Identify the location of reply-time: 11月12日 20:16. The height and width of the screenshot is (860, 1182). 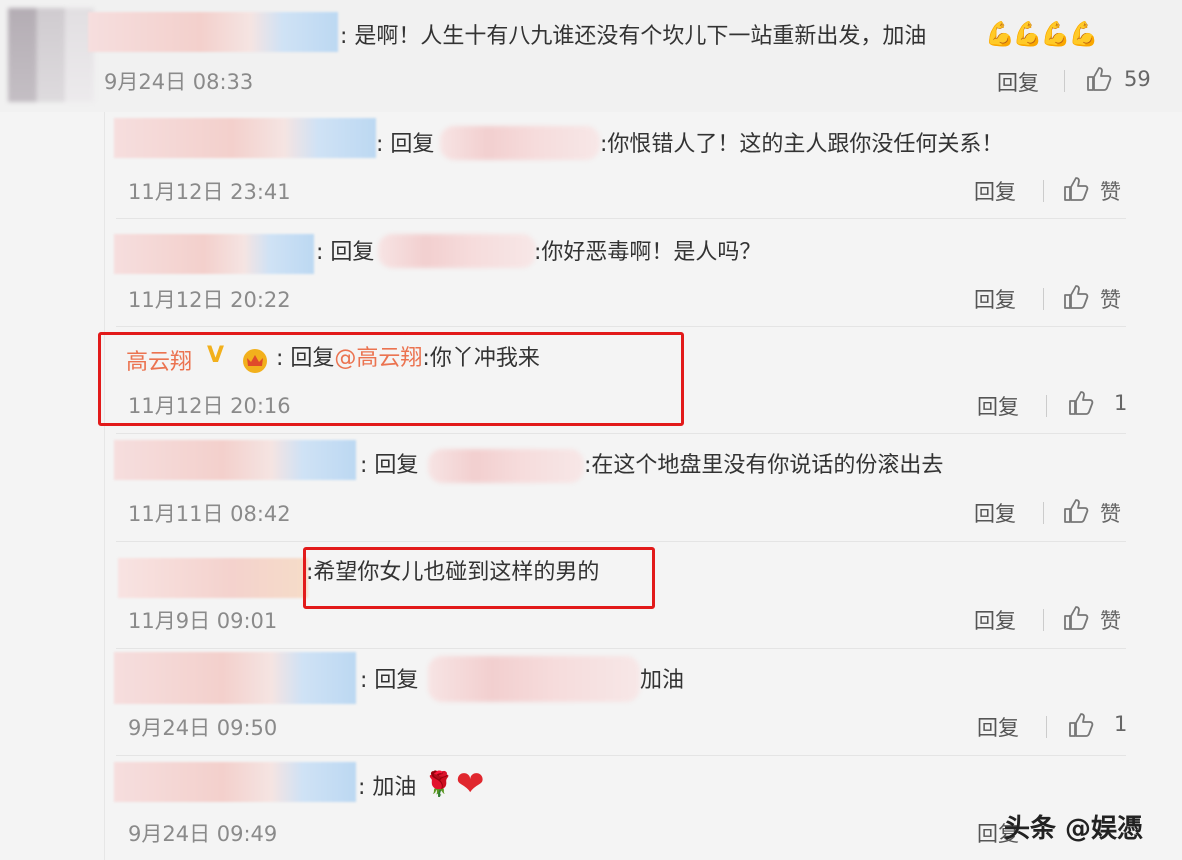
(209, 406).